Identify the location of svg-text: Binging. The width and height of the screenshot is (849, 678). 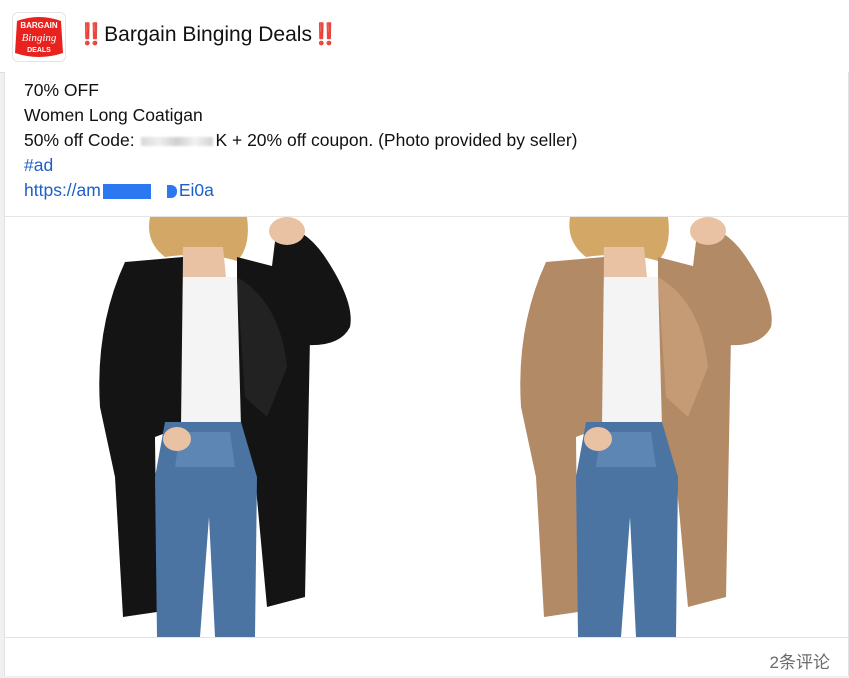
(39, 38).